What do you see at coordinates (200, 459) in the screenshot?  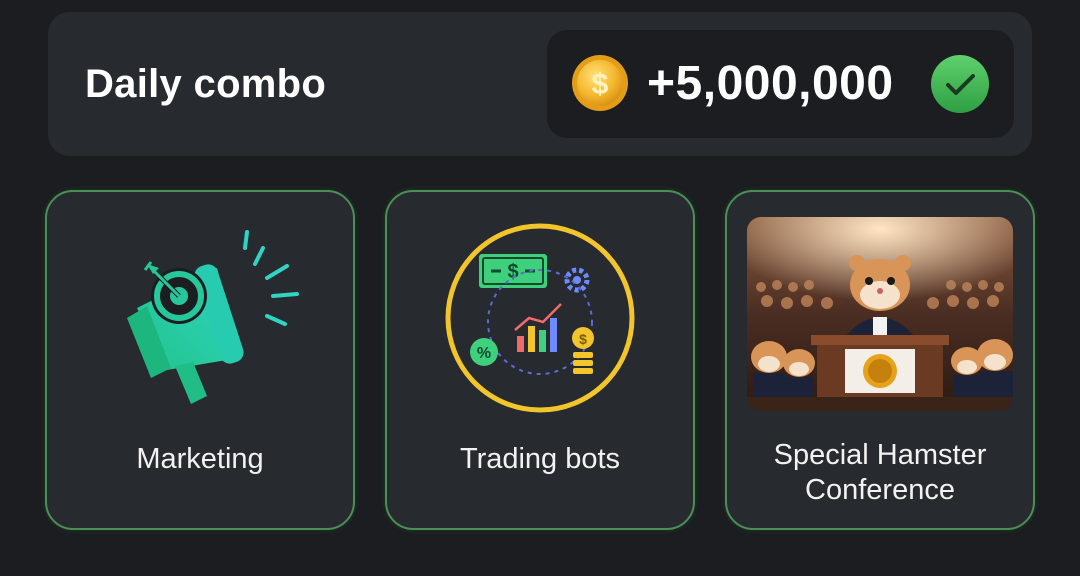 I see `card-label-marketing: Marketing` at bounding box center [200, 459].